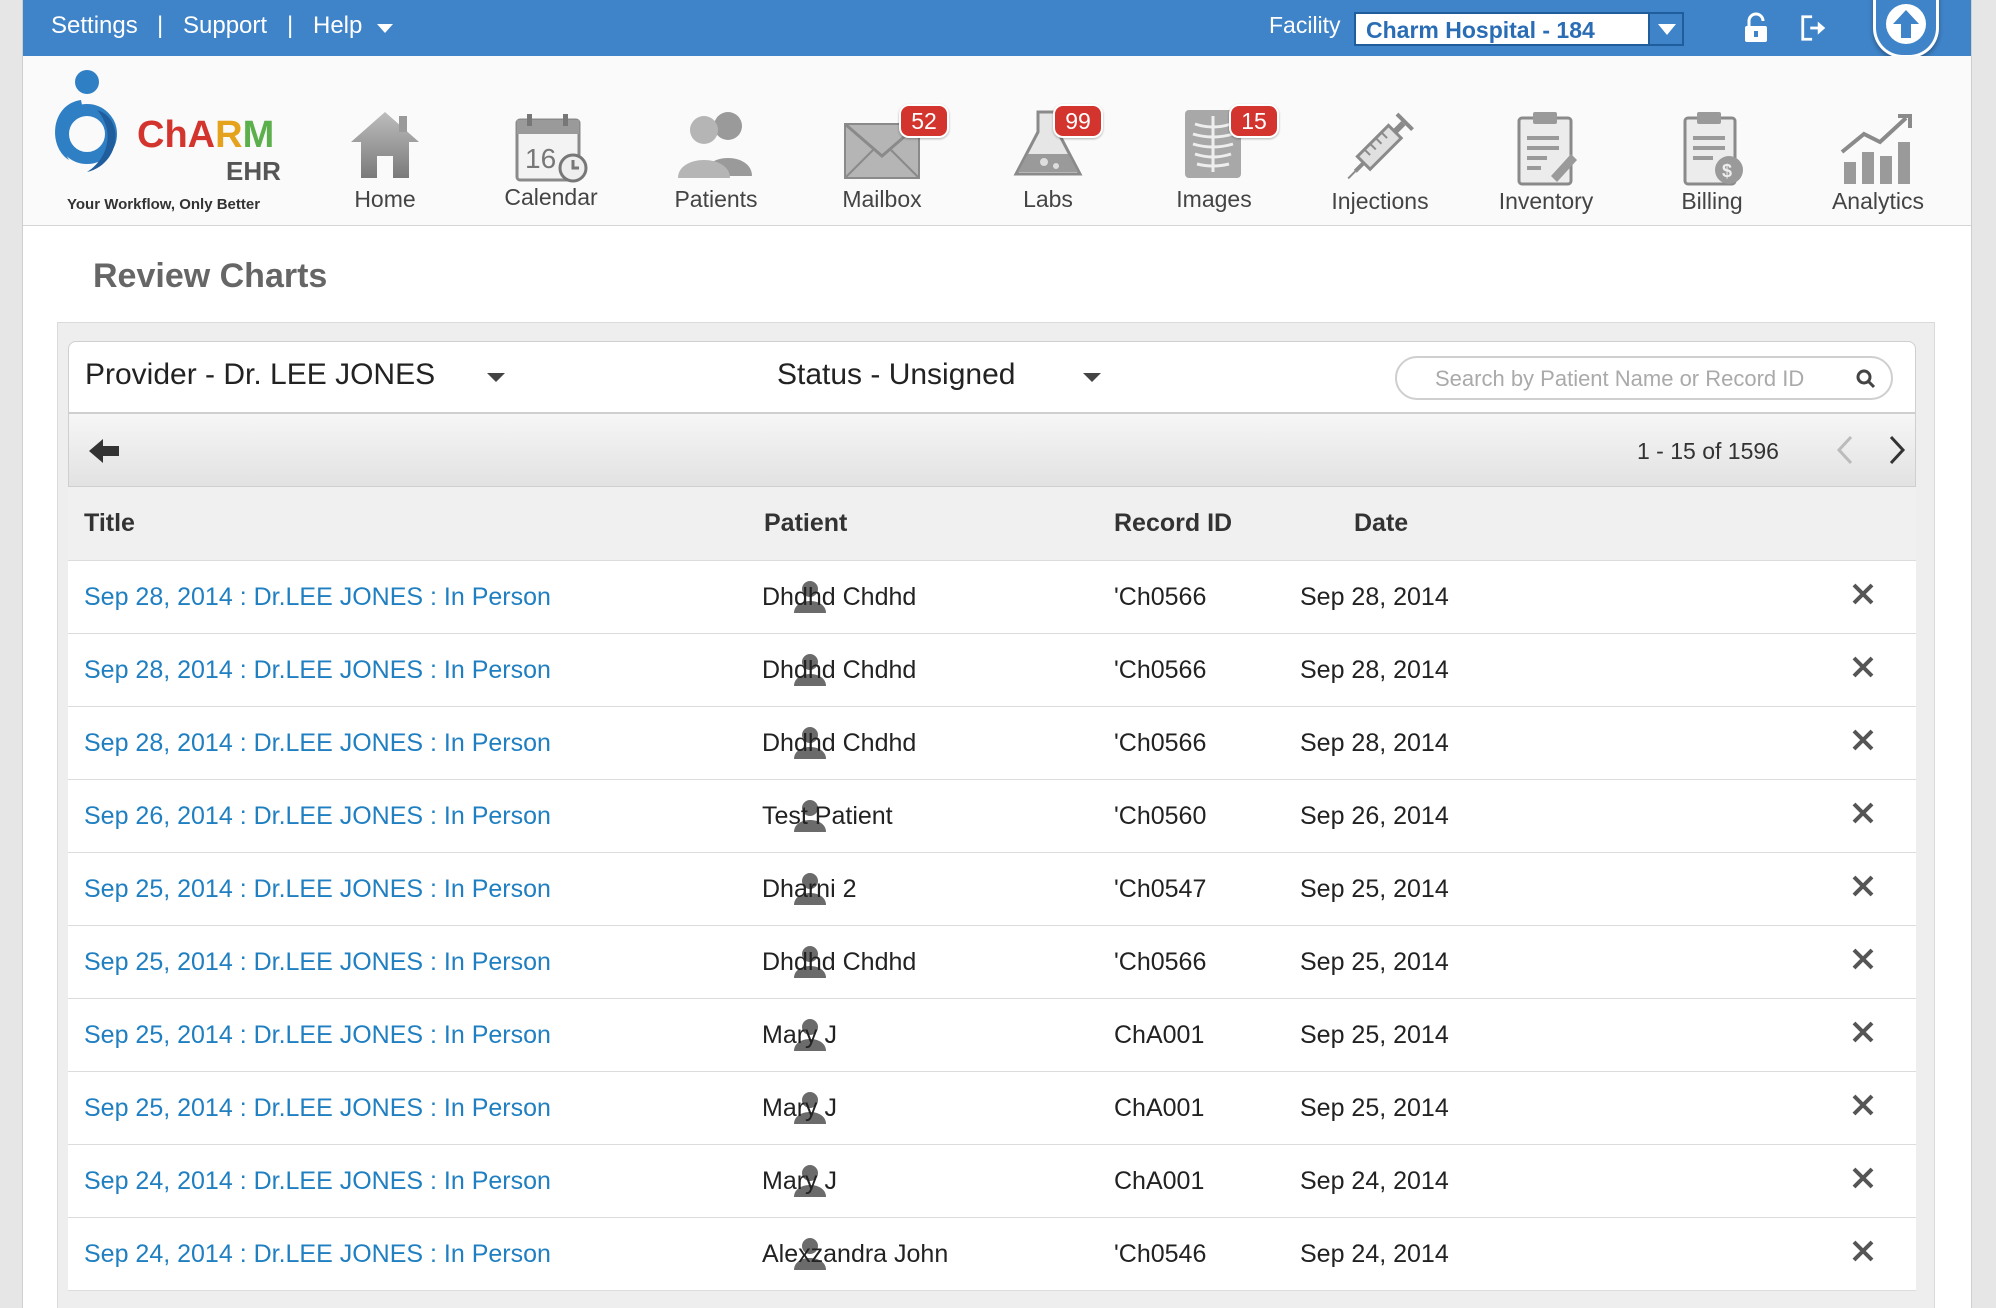 This screenshot has height=1308, width=1996. Describe the element at coordinates (1214, 141) in the screenshot. I see `nav-images: 15 Images` at that location.